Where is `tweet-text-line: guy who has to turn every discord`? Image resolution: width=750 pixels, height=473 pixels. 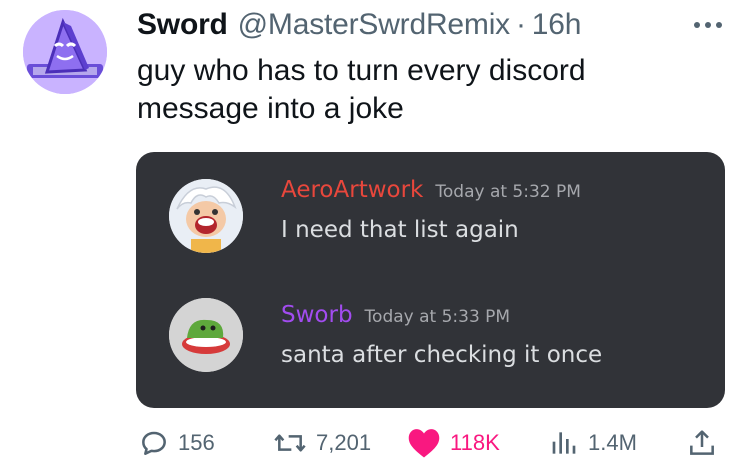 tweet-text-line: guy who has to turn every discord is located at coordinates (361, 70).